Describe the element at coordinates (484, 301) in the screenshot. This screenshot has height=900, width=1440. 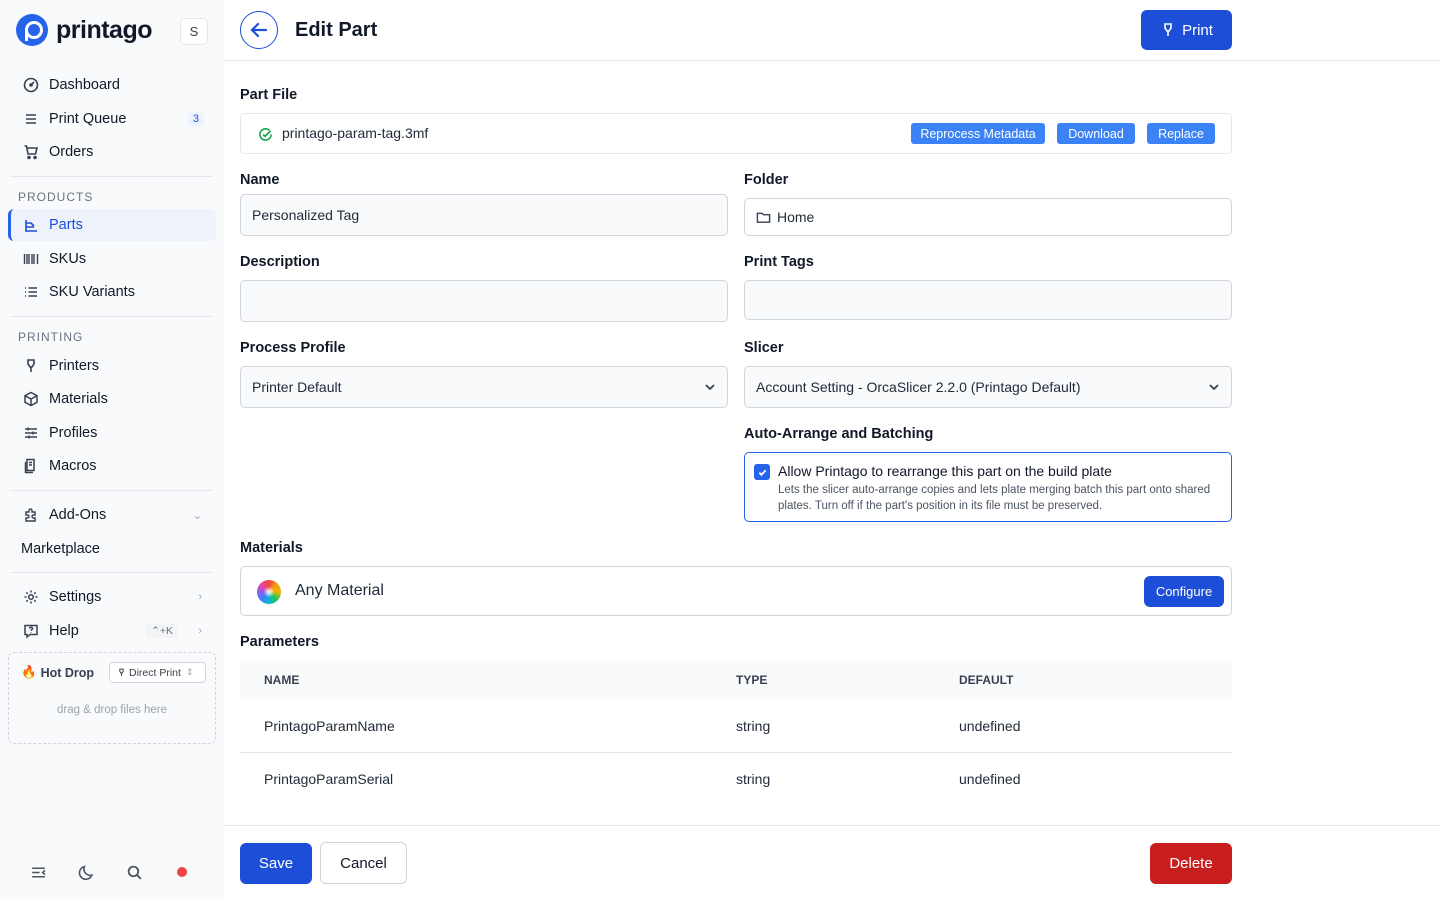
I see `description-input` at that location.